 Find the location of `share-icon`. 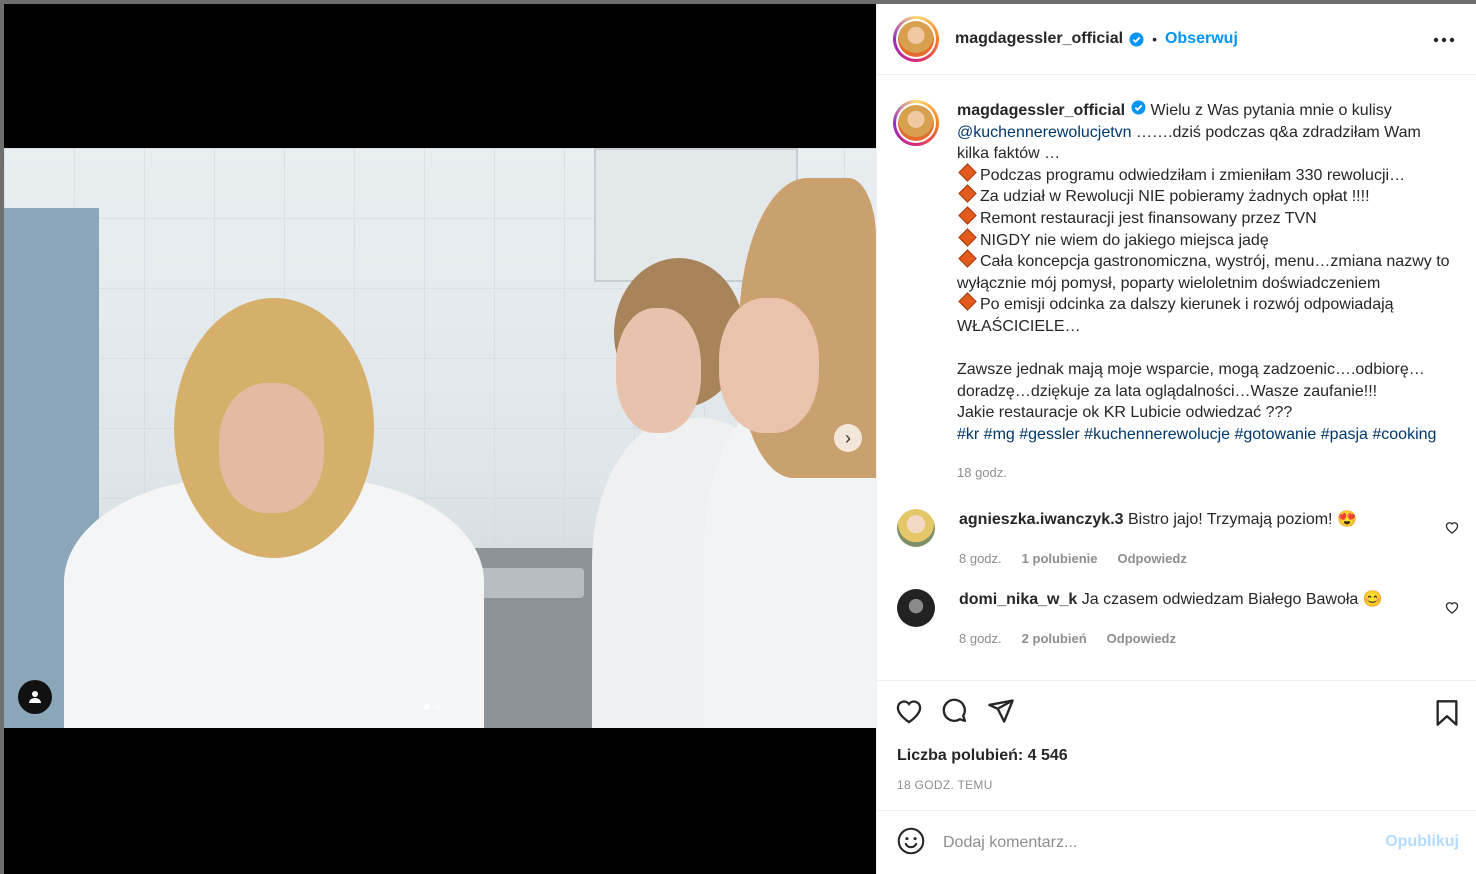

share-icon is located at coordinates (1001, 713).